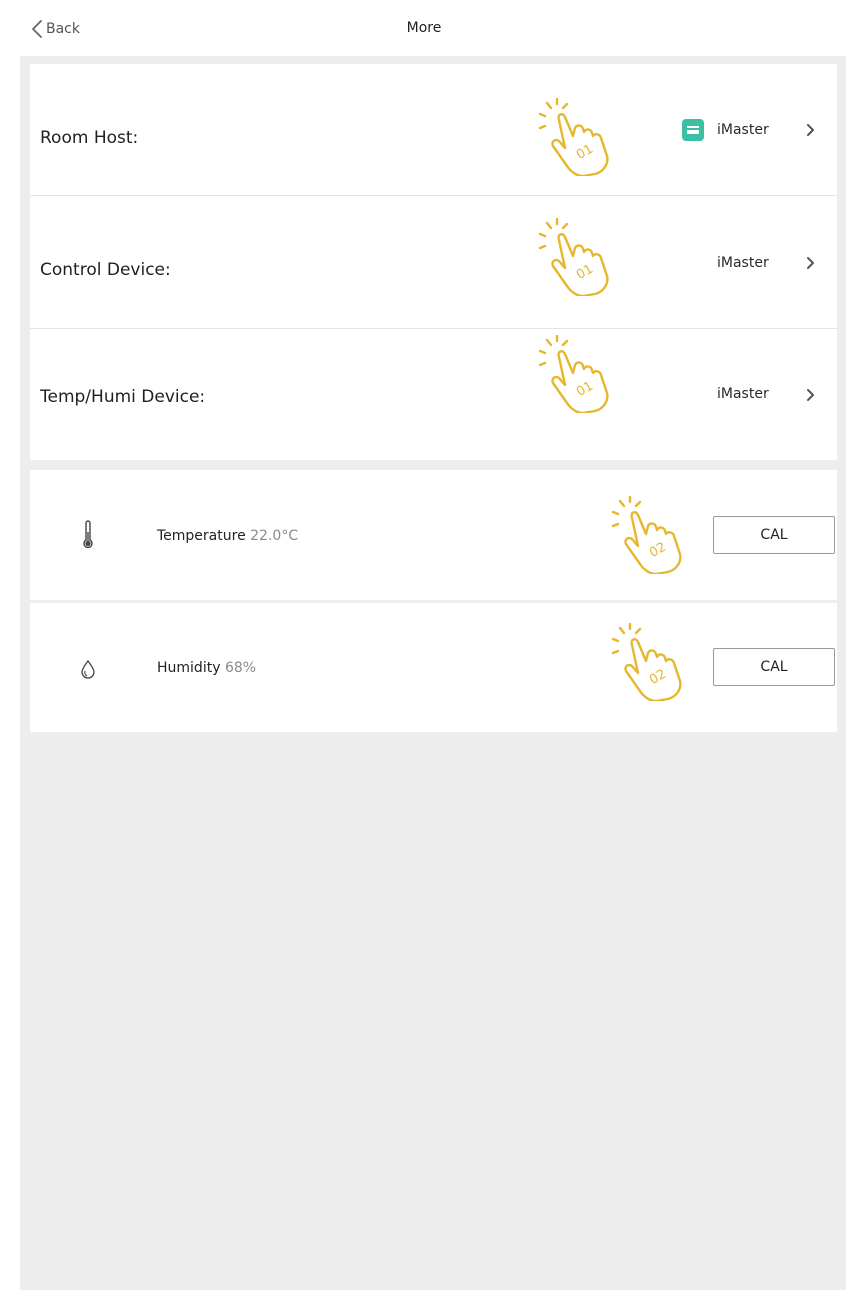  What do you see at coordinates (743, 130) in the screenshot?
I see `room-host-value: iMaster` at bounding box center [743, 130].